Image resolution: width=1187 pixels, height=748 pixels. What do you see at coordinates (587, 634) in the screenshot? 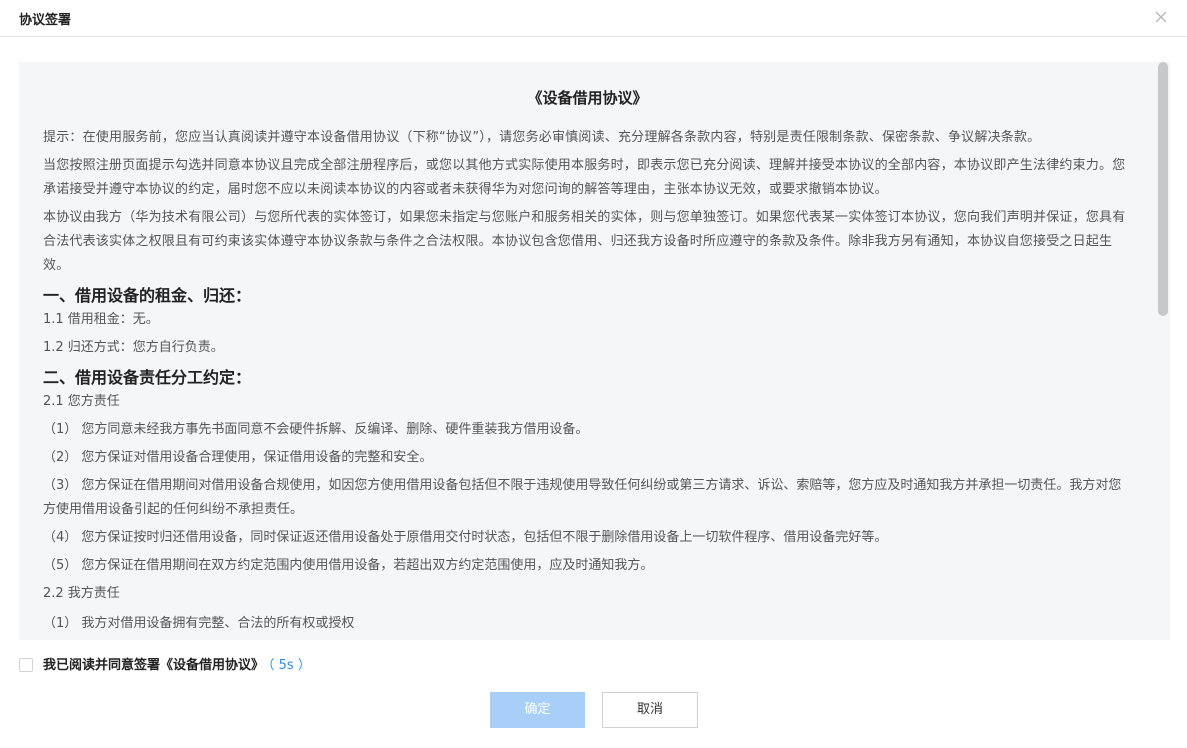
I see `content-bottom-padding` at bounding box center [587, 634].